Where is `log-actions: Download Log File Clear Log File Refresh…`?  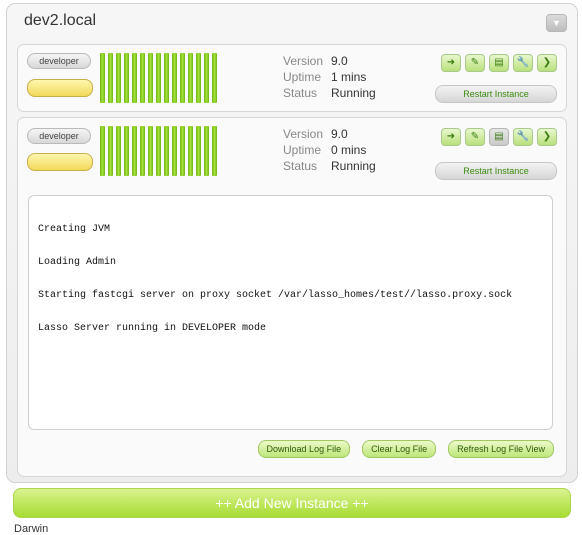 log-actions: Download Log File Clear Log File Refresh… is located at coordinates (405, 449).